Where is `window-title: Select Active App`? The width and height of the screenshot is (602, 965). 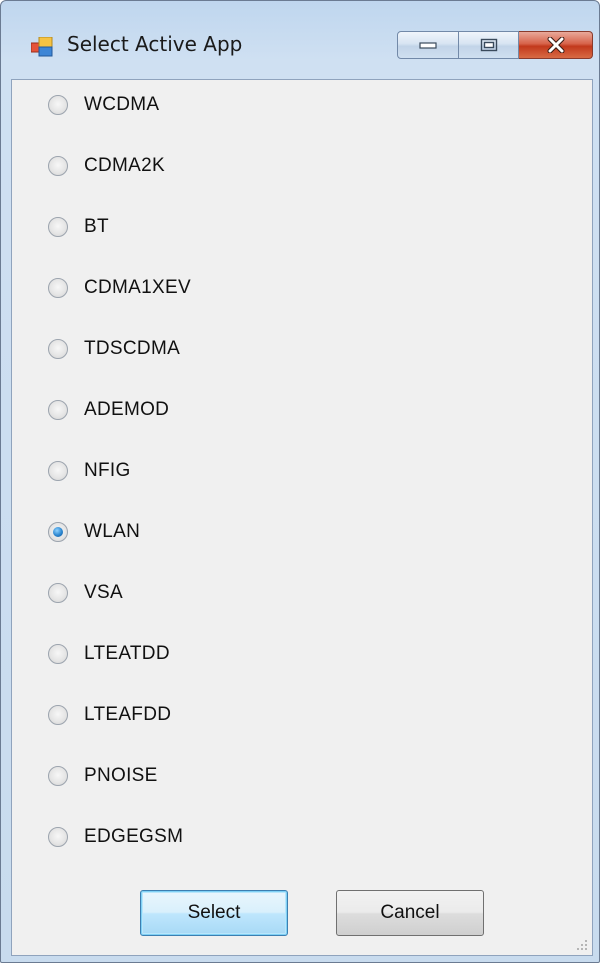
window-title: Select Active App is located at coordinates (155, 44).